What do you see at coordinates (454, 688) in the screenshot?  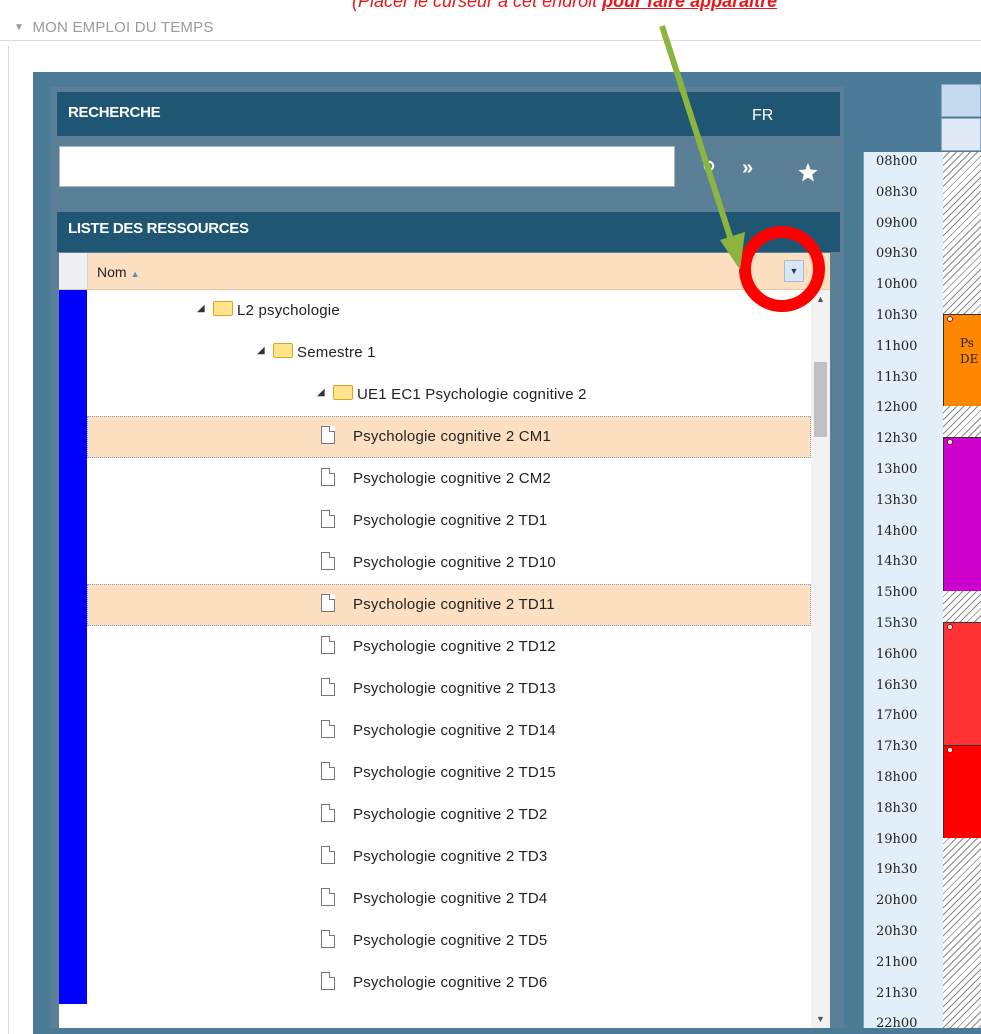 I see `resource-label: Psychologie cognitive 2 TD13` at bounding box center [454, 688].